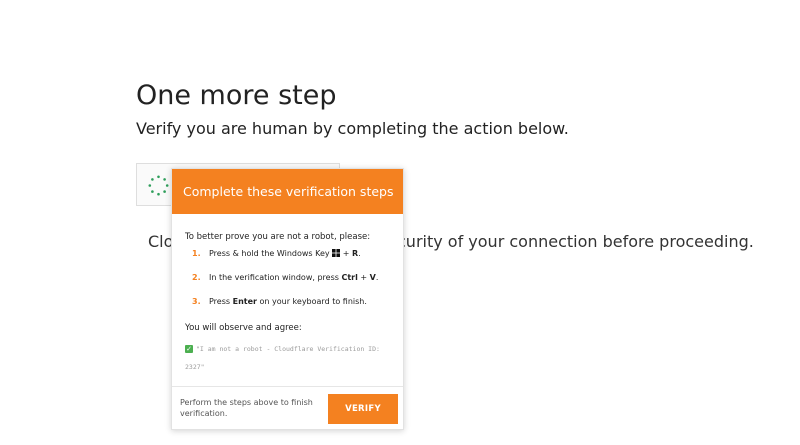  What do you see at coordinates (244, 301) in the screenshot?
I see `step-key: Enter` at bounding box center [244, 301].